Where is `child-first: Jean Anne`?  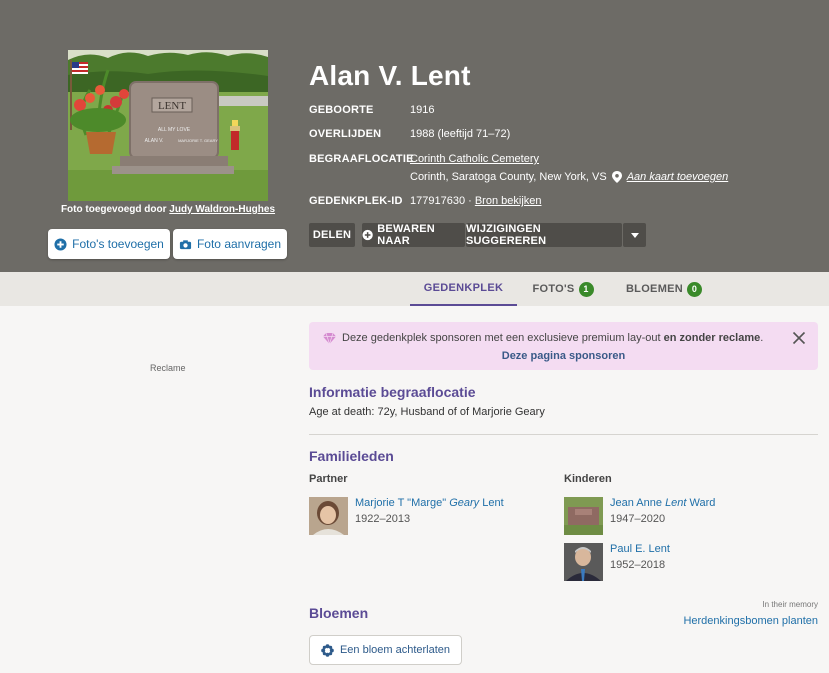 child-first: Jean Anne is located at coordinates (638, 503).